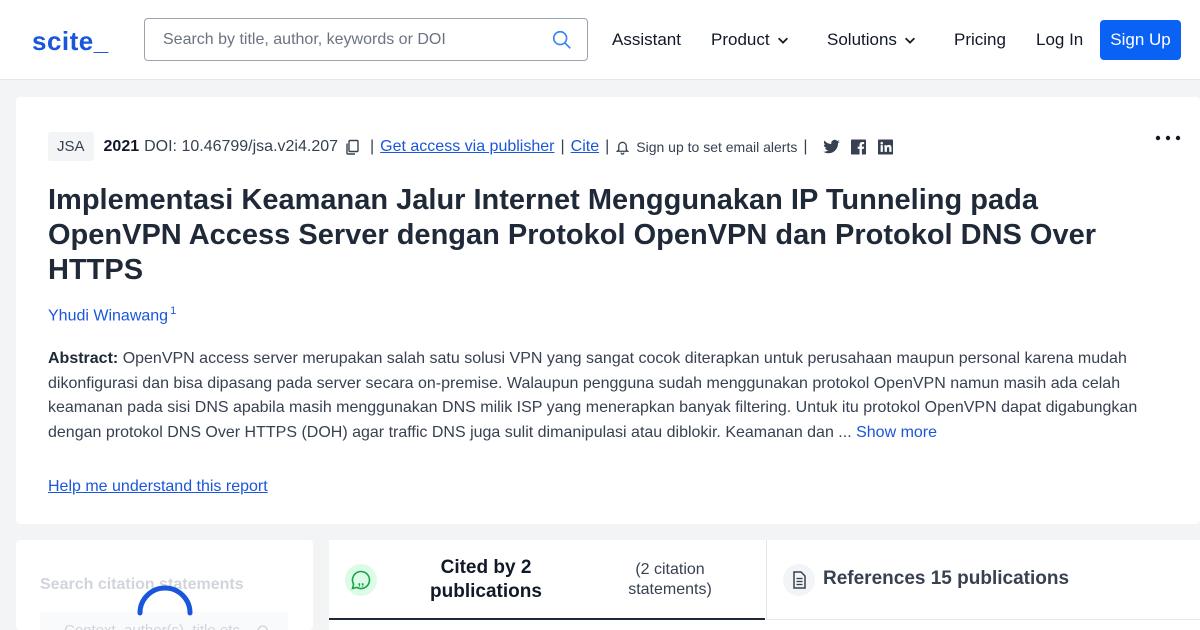 This screenshot has width=1200, height=630. I want to click on signup-button: Sign Up, so click(1140, 40).